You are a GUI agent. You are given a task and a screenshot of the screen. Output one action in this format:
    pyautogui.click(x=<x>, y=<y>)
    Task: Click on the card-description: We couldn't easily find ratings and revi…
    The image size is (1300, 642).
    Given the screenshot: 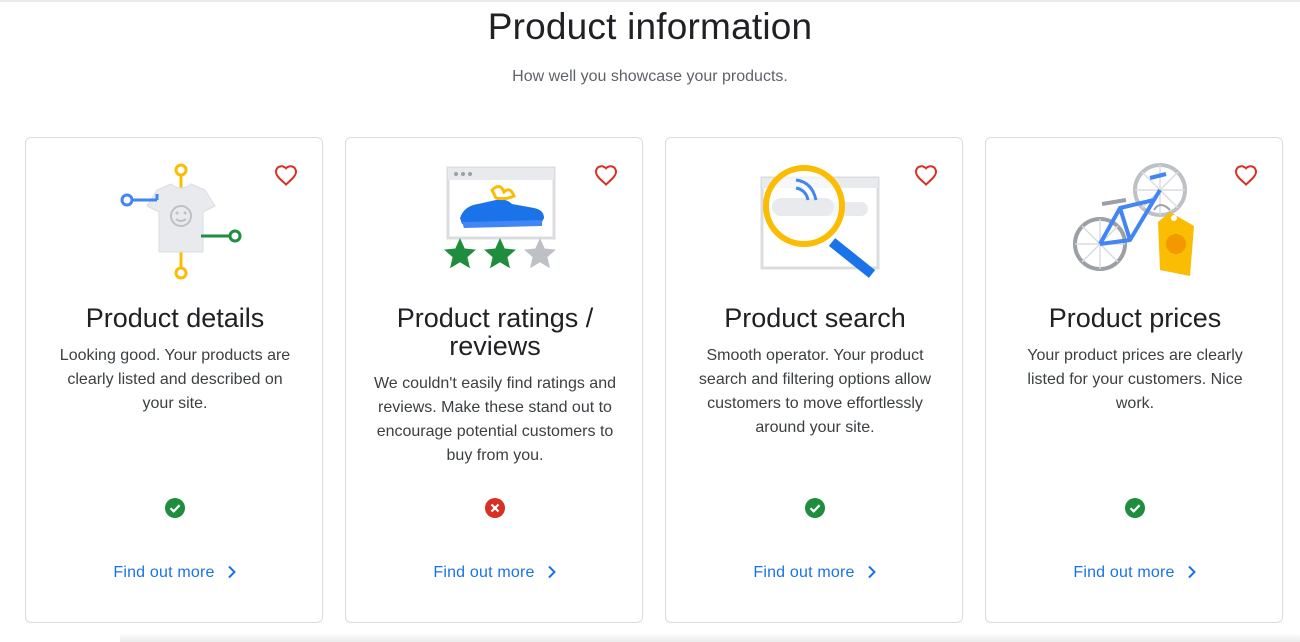 What is the action you would take?
    pyautogui.click(x=494, y=419)
    